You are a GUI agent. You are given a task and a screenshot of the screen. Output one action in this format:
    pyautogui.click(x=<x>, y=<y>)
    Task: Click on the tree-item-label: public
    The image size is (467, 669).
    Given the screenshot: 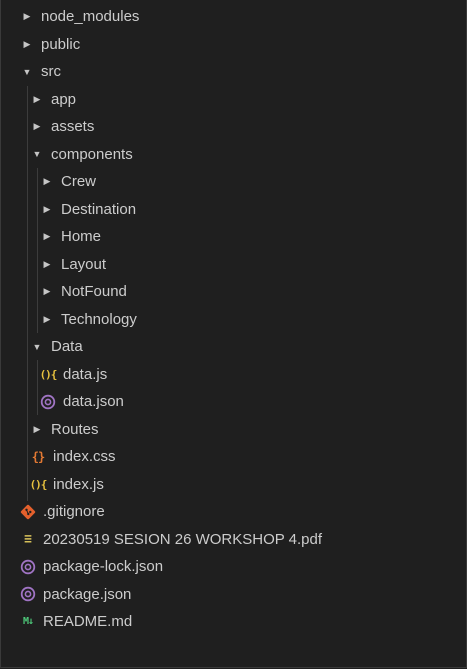 What is the action you would take?
    pyautogui.click(x=61, y=44)
    